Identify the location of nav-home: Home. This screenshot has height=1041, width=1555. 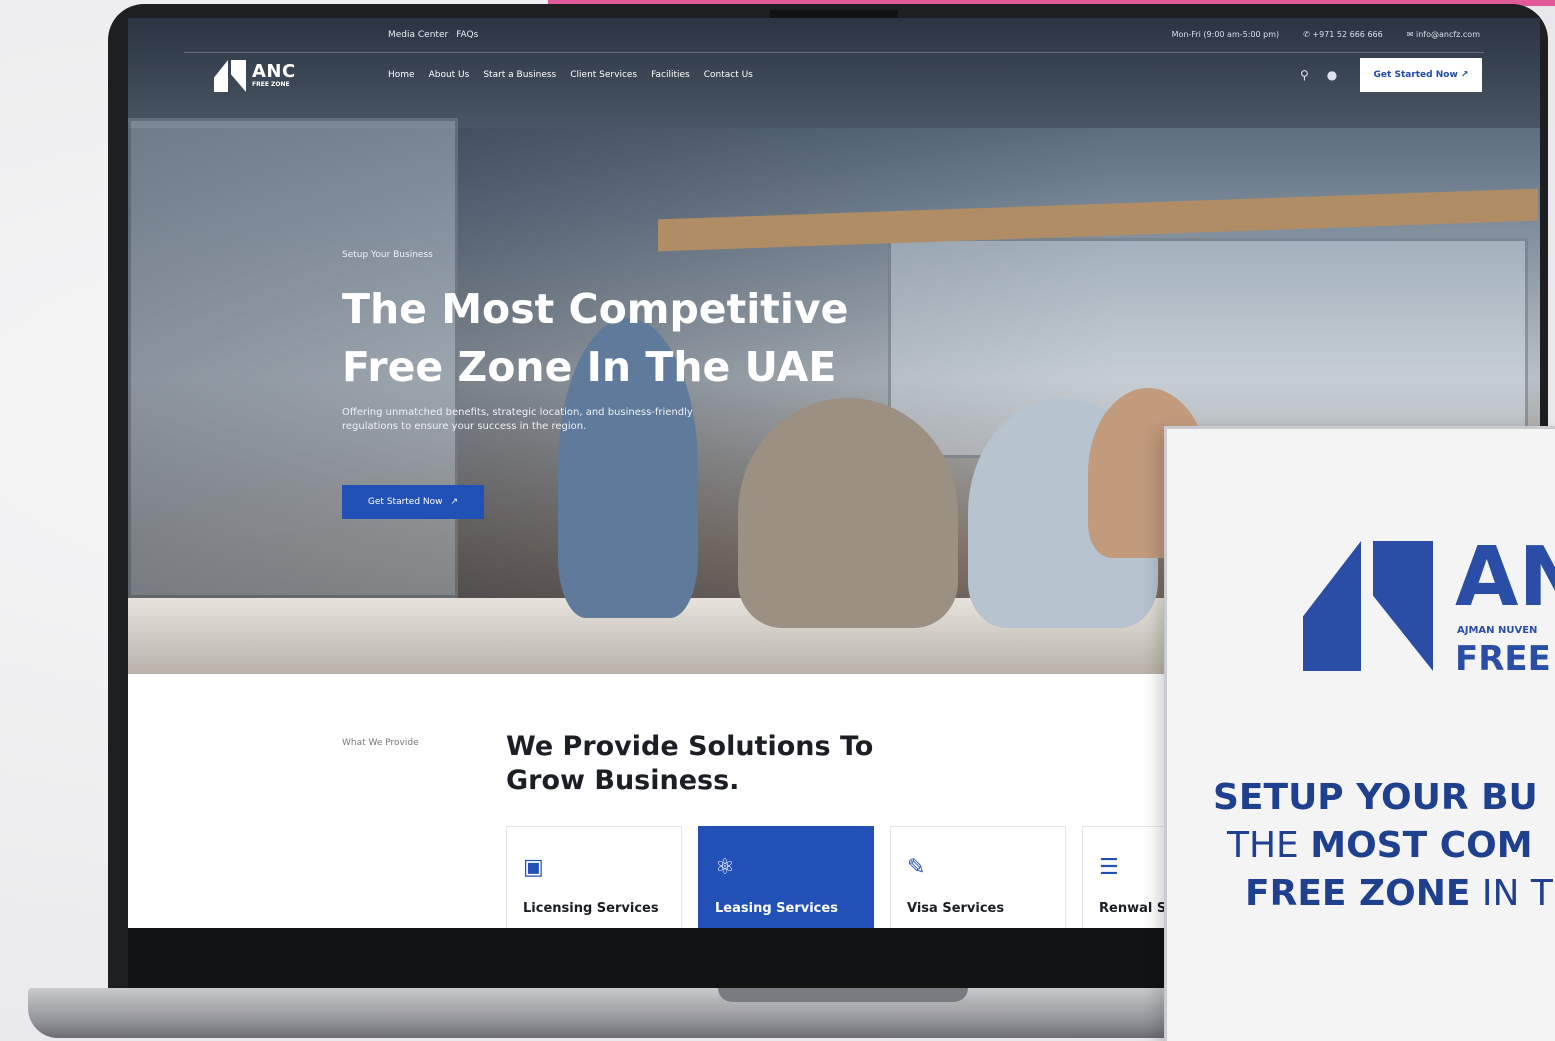
(401, 75).